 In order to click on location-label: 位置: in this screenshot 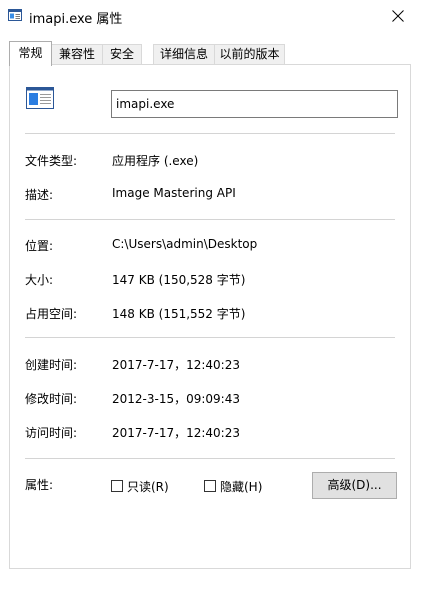, I will do `click(39, 246)`.